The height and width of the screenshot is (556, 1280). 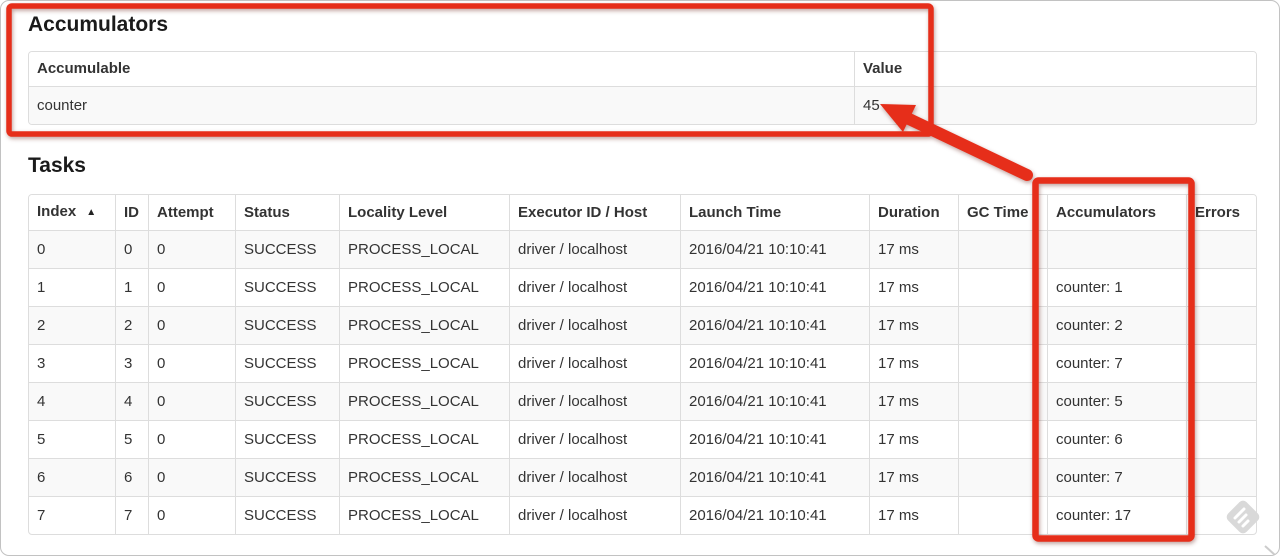 I want to click on cell: counter: 17, so click(x=1116, y=515).